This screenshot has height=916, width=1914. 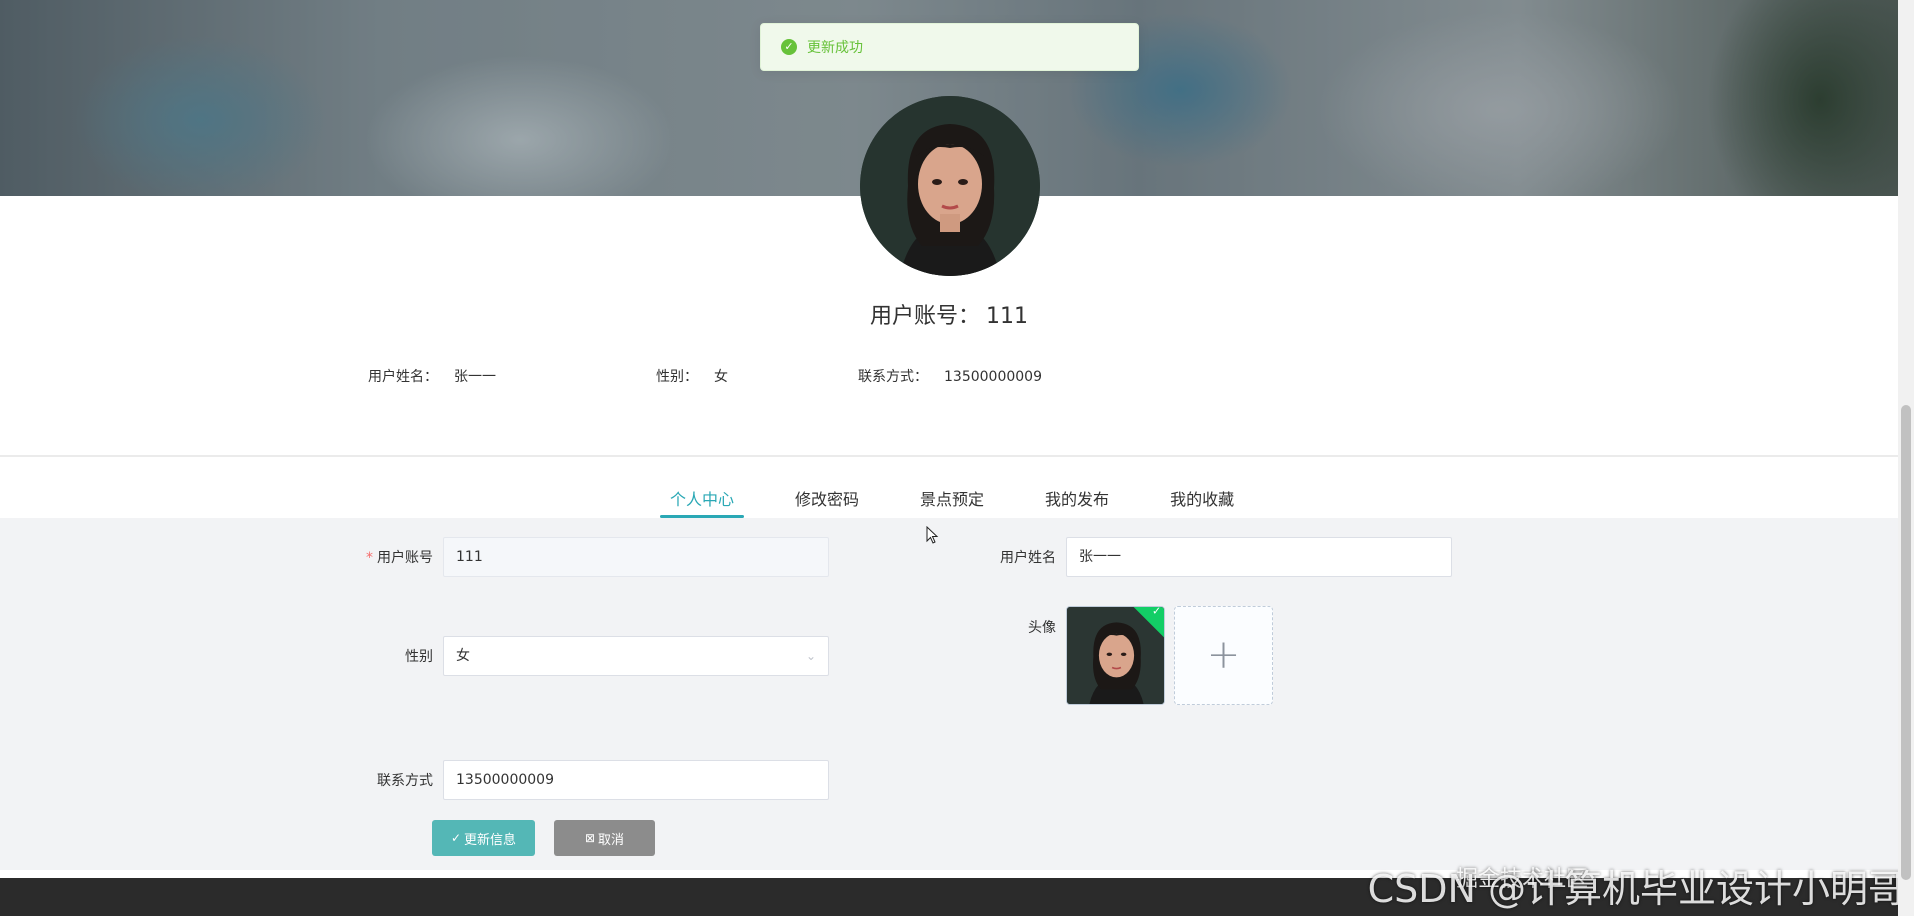 What do you see at coordinates (924, 316) in the screenshot?
I see `account-label: 用户账号：` at bounding box center [924, 316].